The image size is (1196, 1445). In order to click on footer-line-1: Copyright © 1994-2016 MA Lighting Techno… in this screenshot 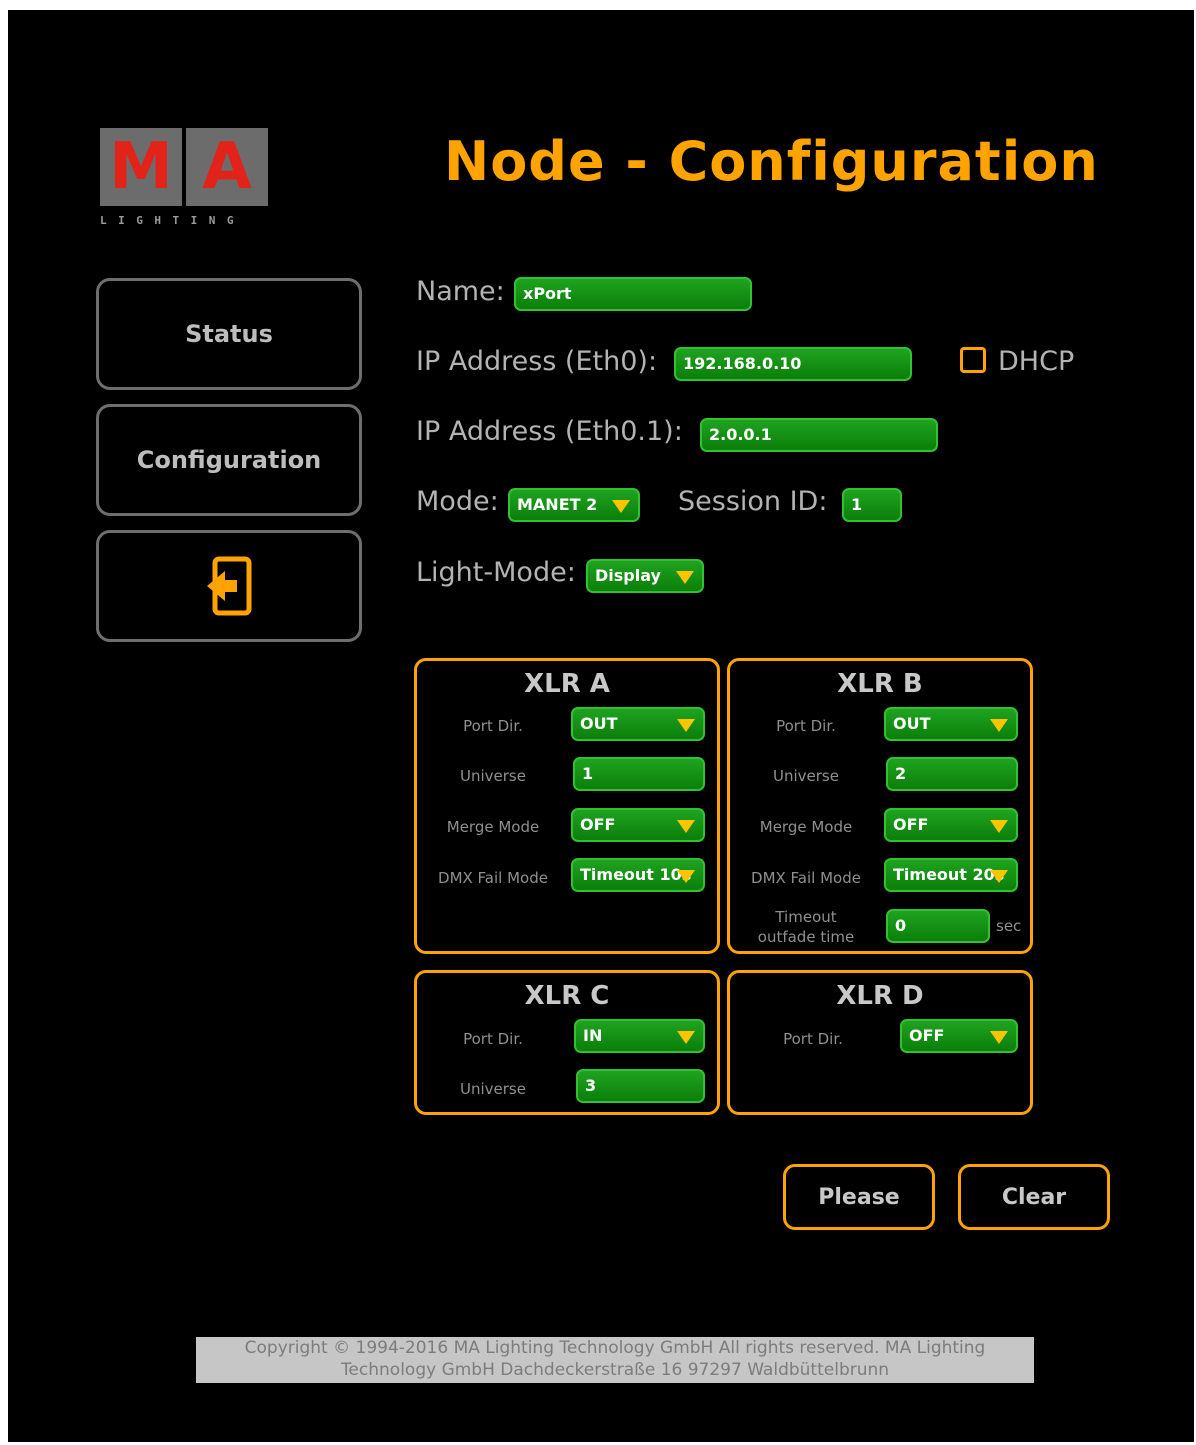, I will do `click(615, 1348)`.